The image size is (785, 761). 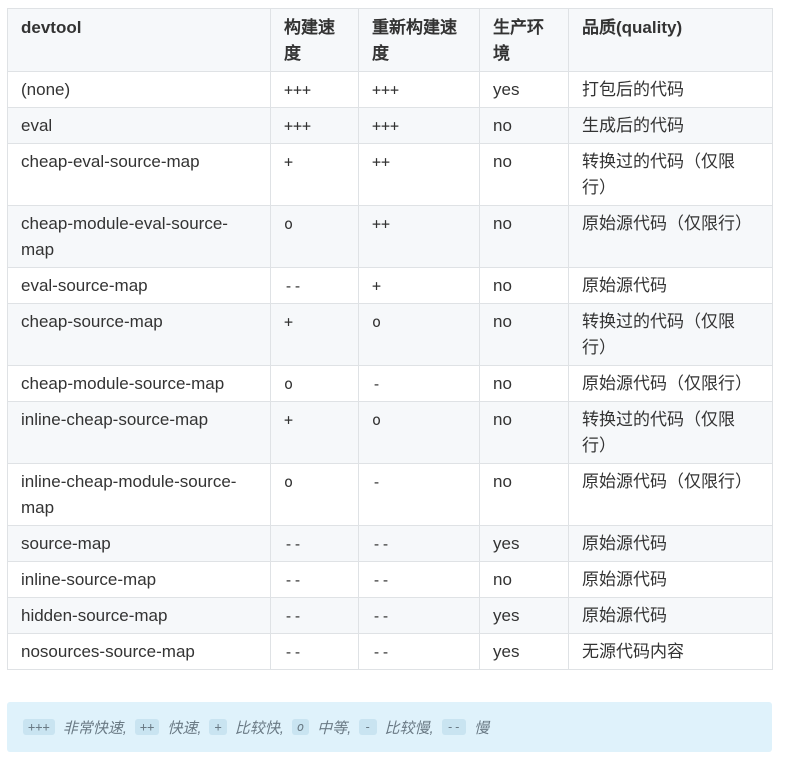 What do you see at coordinates (259, 728) in the screenshot?
I see `legend-description: 比较快,` at bounding box center [259, 728].